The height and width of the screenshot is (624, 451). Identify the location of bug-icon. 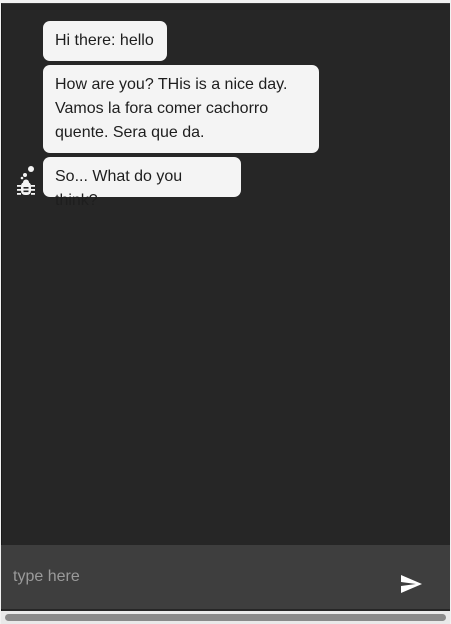
(26, 187).